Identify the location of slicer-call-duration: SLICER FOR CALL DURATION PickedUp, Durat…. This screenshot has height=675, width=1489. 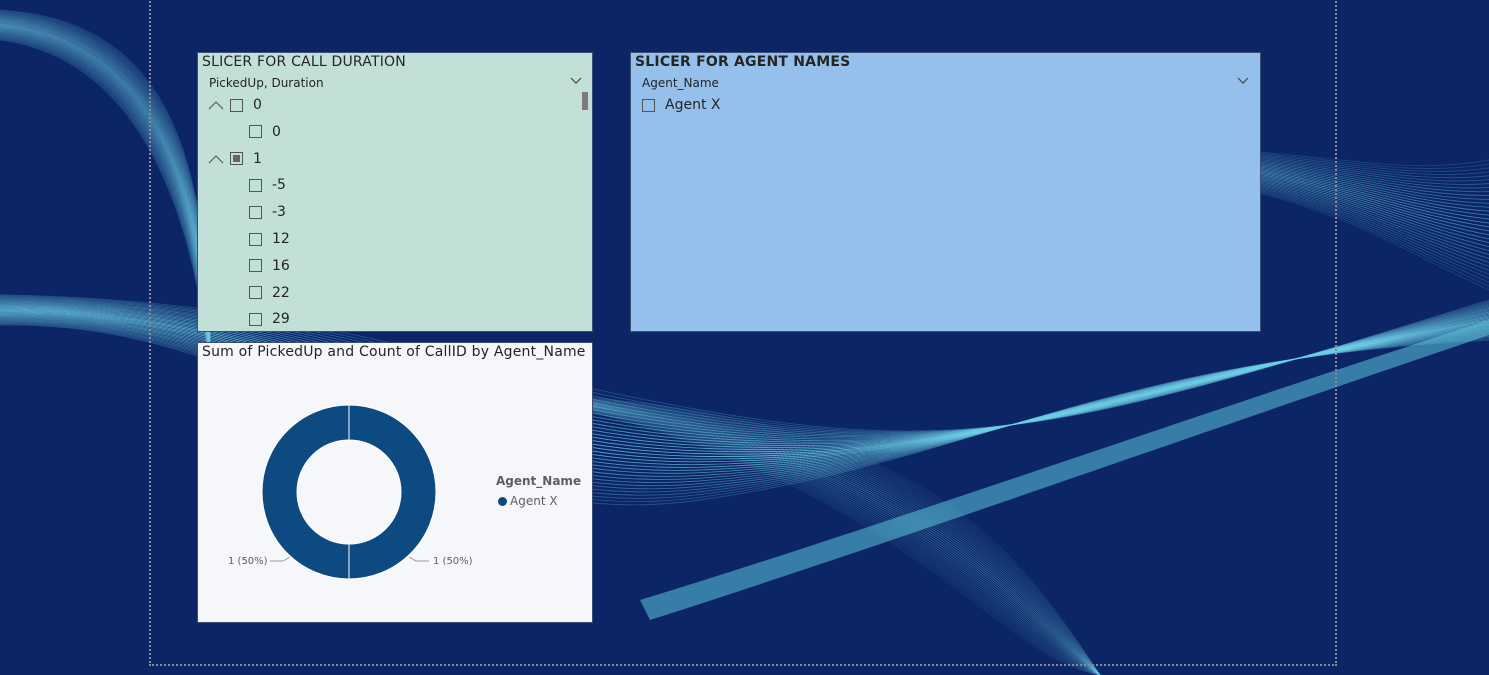
(395, 192).